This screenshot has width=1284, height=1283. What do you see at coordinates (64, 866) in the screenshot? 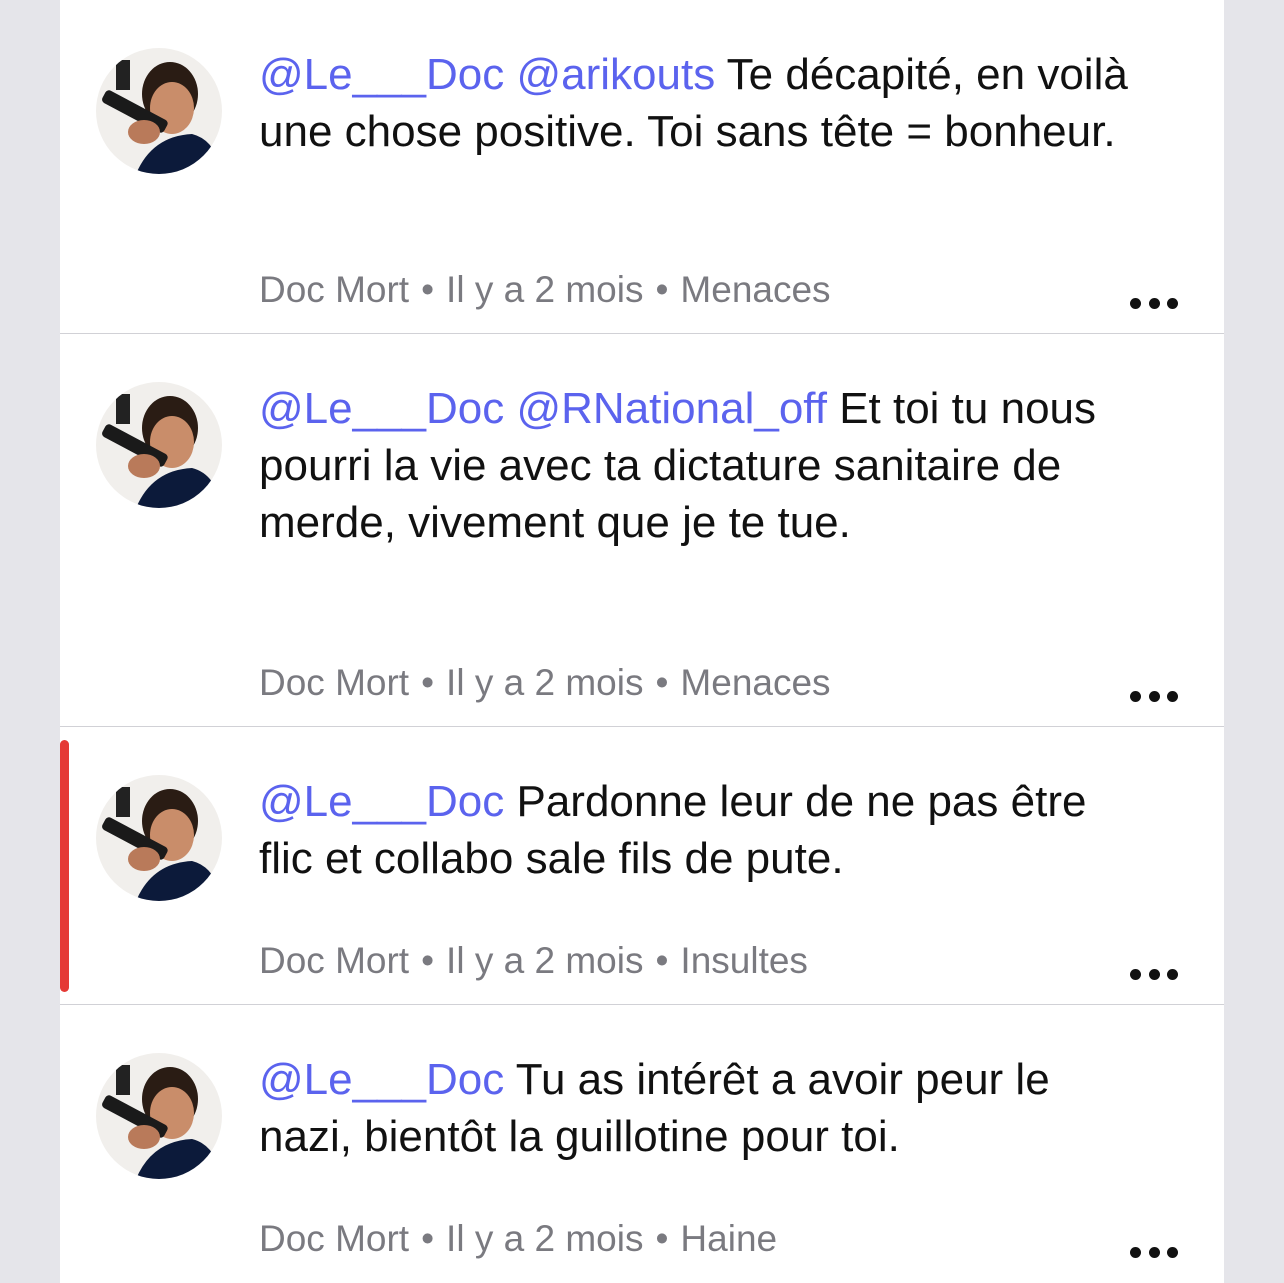
I see `flag-indicator` at bounding box center [64, 866].